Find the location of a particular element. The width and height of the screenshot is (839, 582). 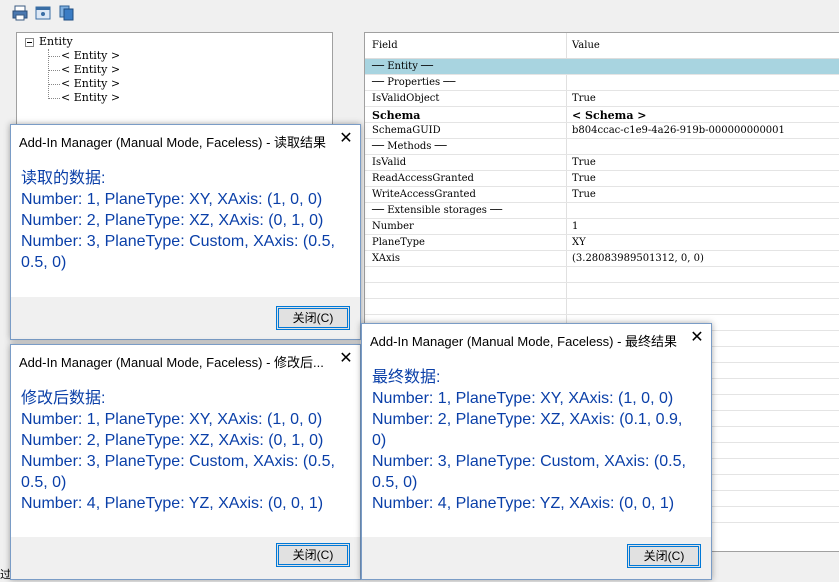

grid-row: PlaneType XY is located at coordinates (602, 243).